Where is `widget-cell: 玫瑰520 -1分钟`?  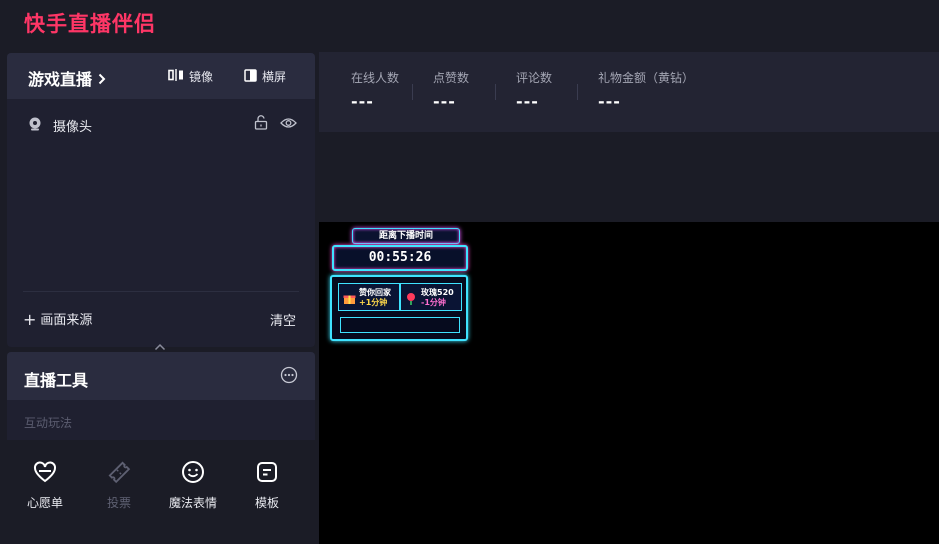
widget-cell: 玫瑰520 -1分钟 is located at coordinates (431, 297).